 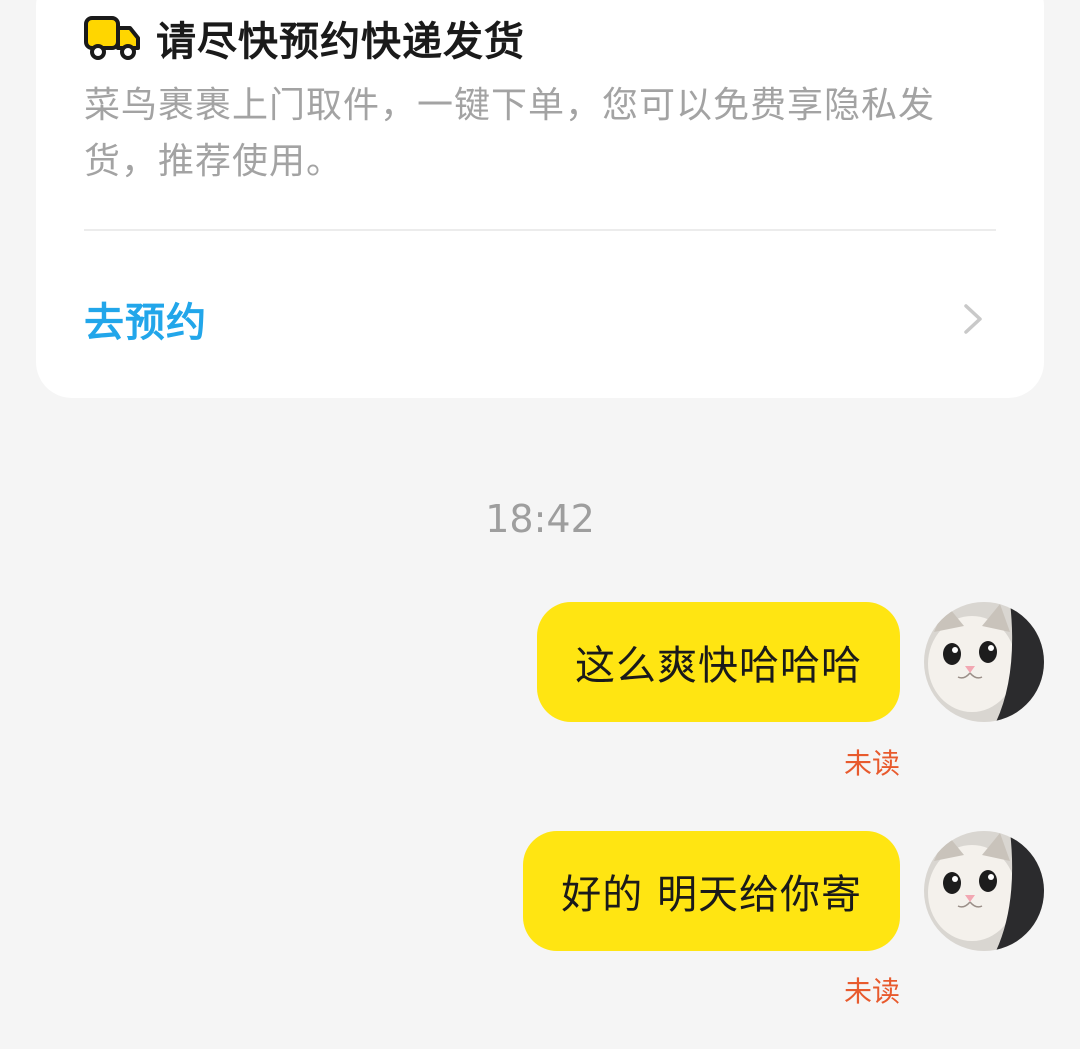 I want to click on chevron-right-icon, so click(x=973, y=319).